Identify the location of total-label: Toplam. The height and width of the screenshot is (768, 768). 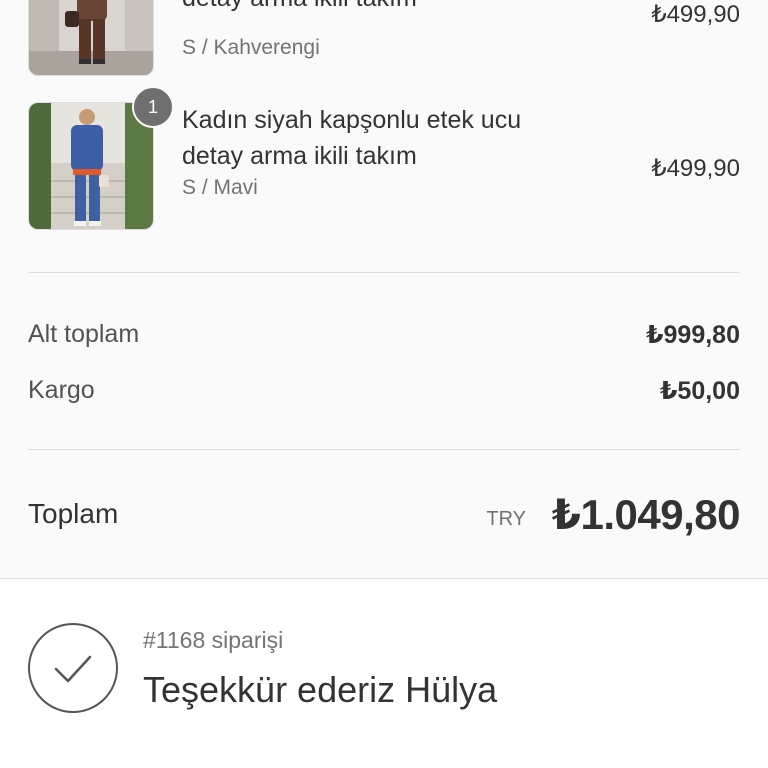
(73, 513).